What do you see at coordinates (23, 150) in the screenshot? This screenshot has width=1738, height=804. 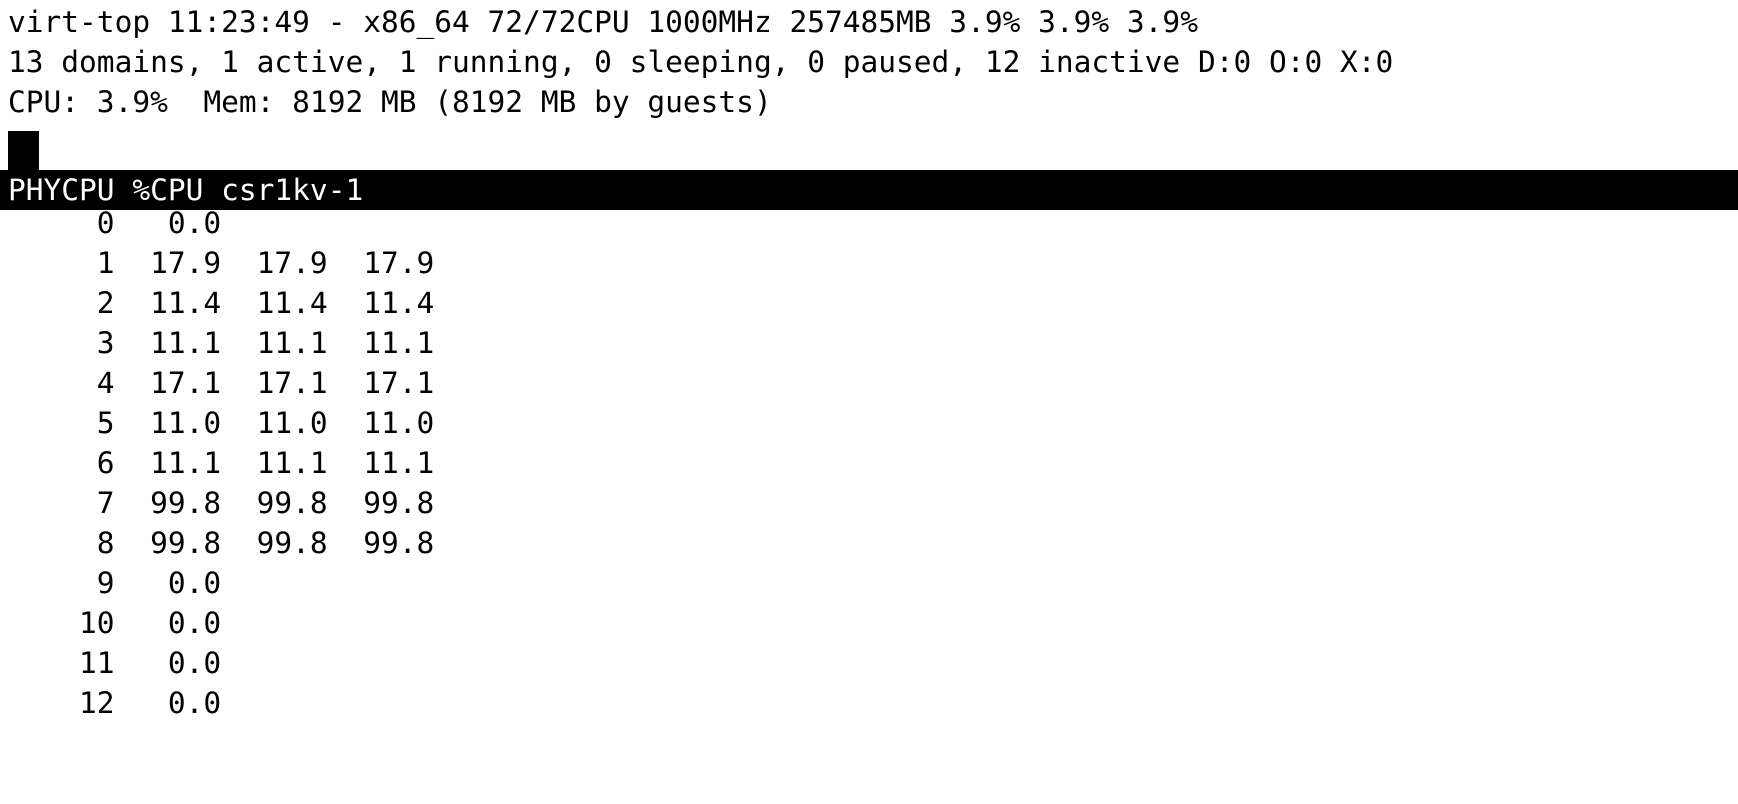 I see `block-cursor-icon` at bounding box center [23, 150].